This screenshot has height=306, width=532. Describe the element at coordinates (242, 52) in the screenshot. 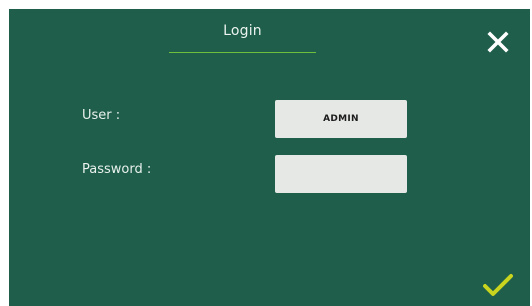

I see `title-underline` at that location.